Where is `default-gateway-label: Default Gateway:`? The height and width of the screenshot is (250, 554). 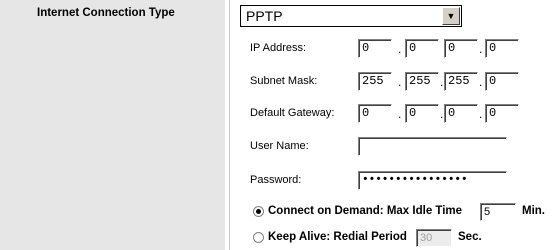
default-gateway-label: Default Gateway: is located at coordinates (292, 113).